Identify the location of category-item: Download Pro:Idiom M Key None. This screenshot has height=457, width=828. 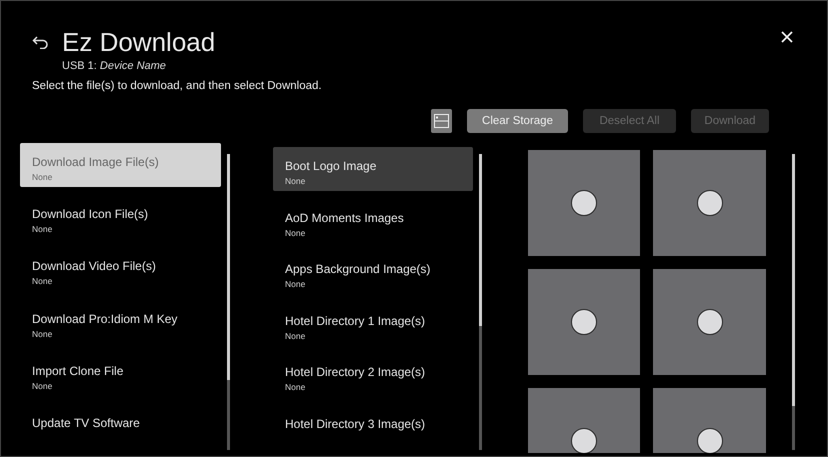
(120, 322).